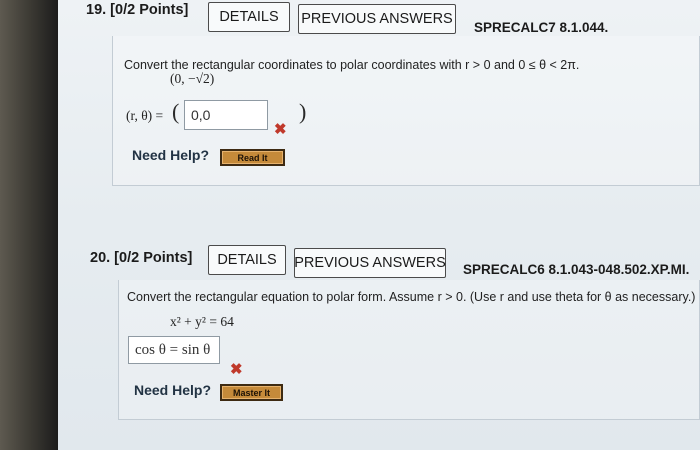 This screenshot has height=450, width=700. I want to click on q19-red-x-icon: ✖, so click(280, 129).